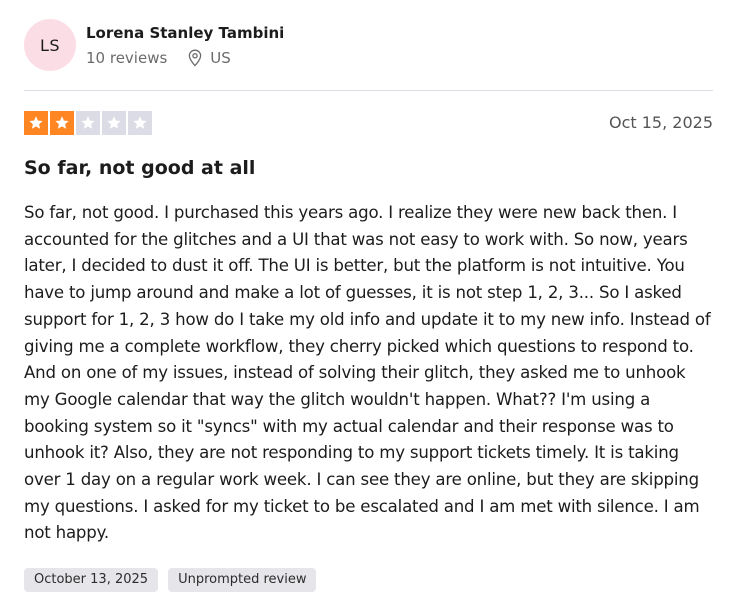  What do you see at coordinates (661, 122) in the screenshot?
I see `review-date: Oct 15, 2025` at bounding box center [661, 122].